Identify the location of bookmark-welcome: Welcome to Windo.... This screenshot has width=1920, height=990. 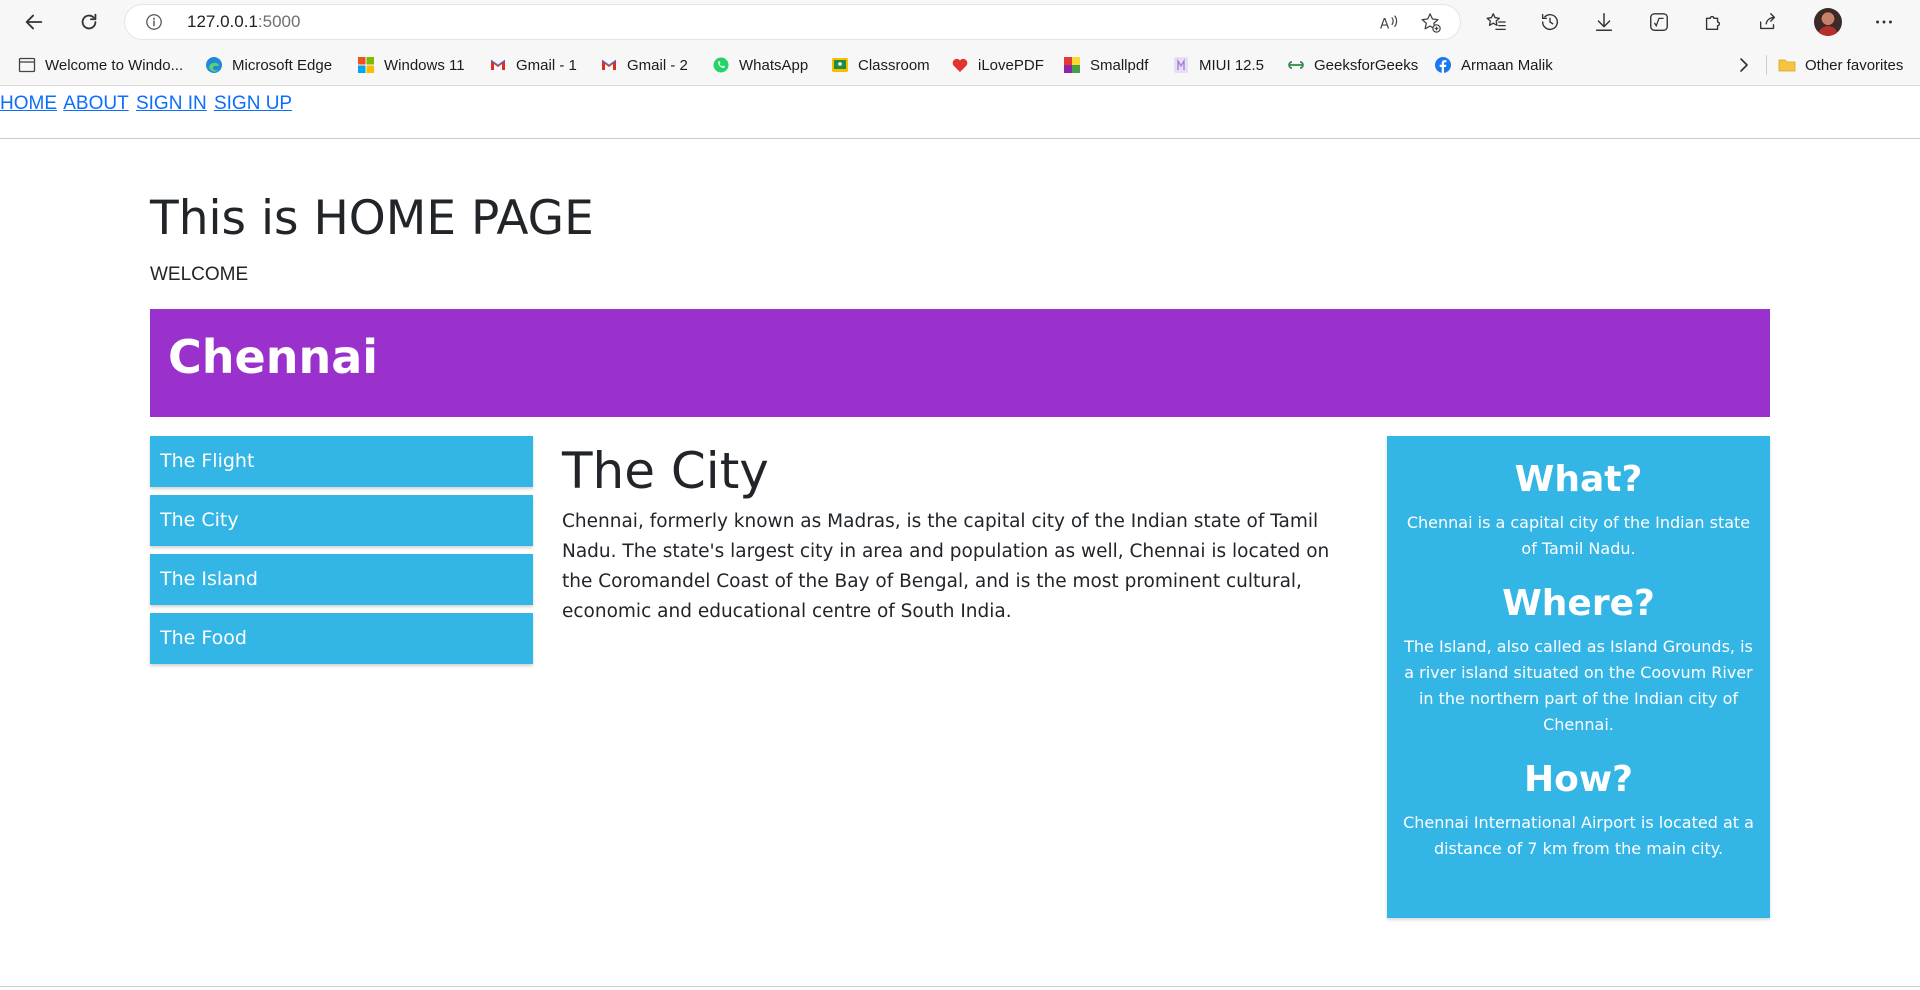
(100, 65).